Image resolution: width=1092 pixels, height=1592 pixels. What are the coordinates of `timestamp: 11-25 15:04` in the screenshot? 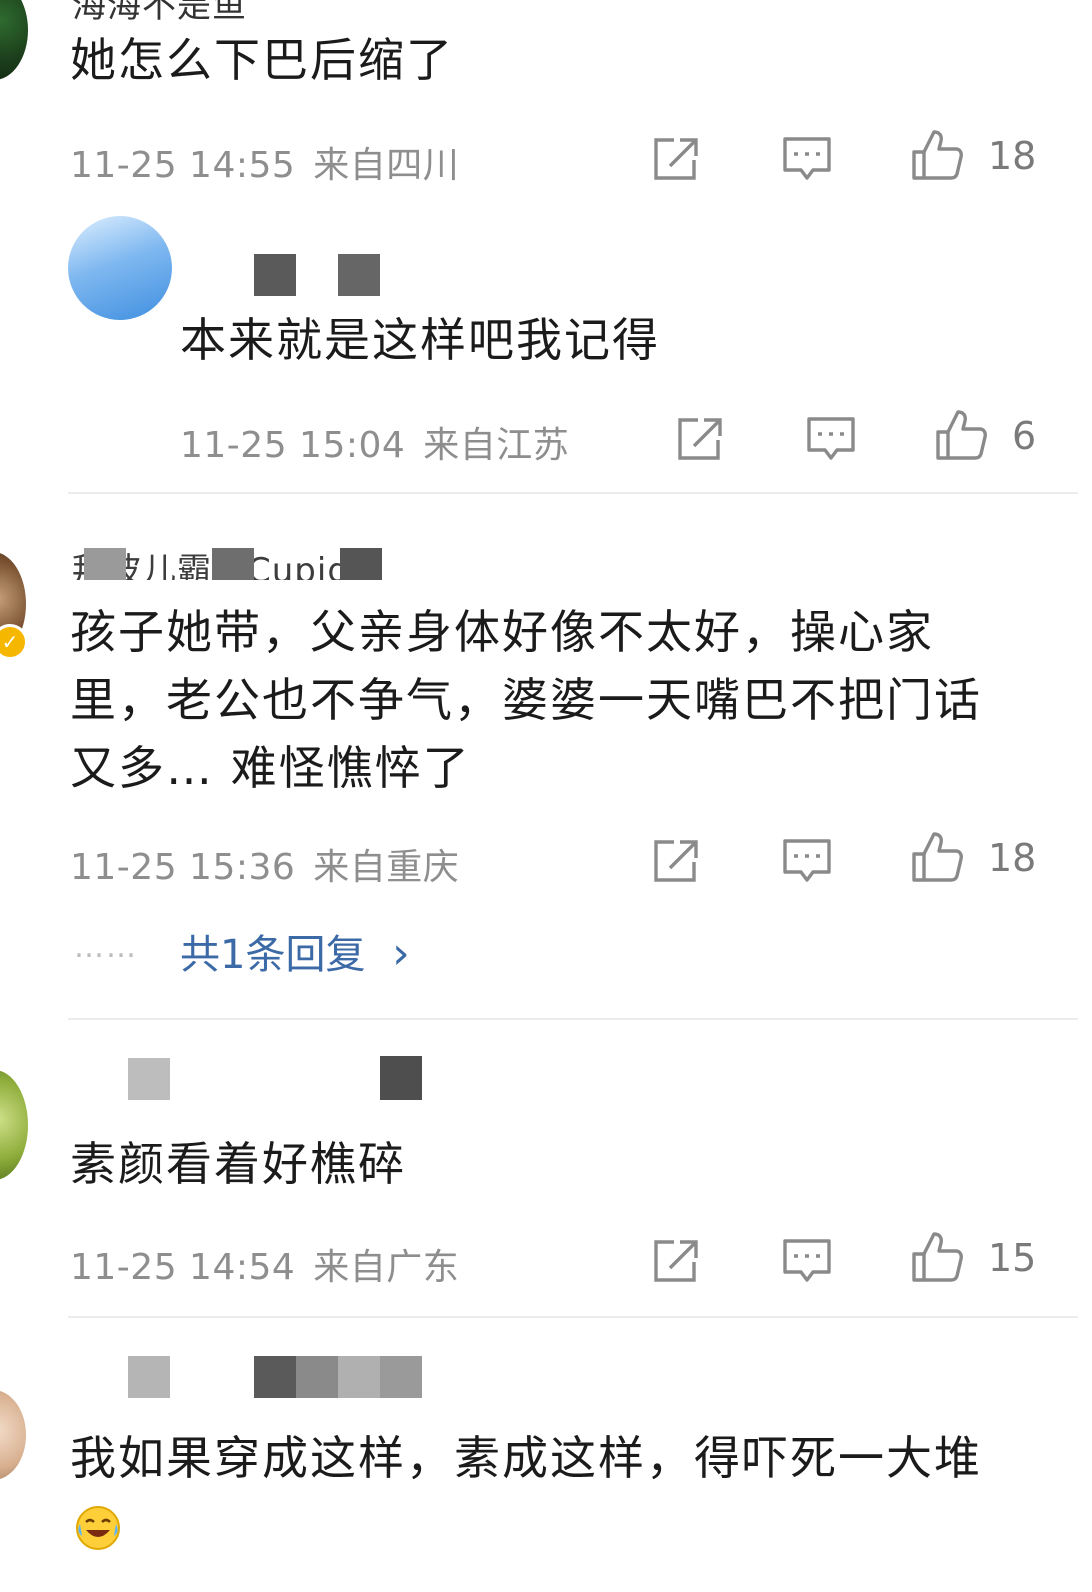 It's located at (293, 445).